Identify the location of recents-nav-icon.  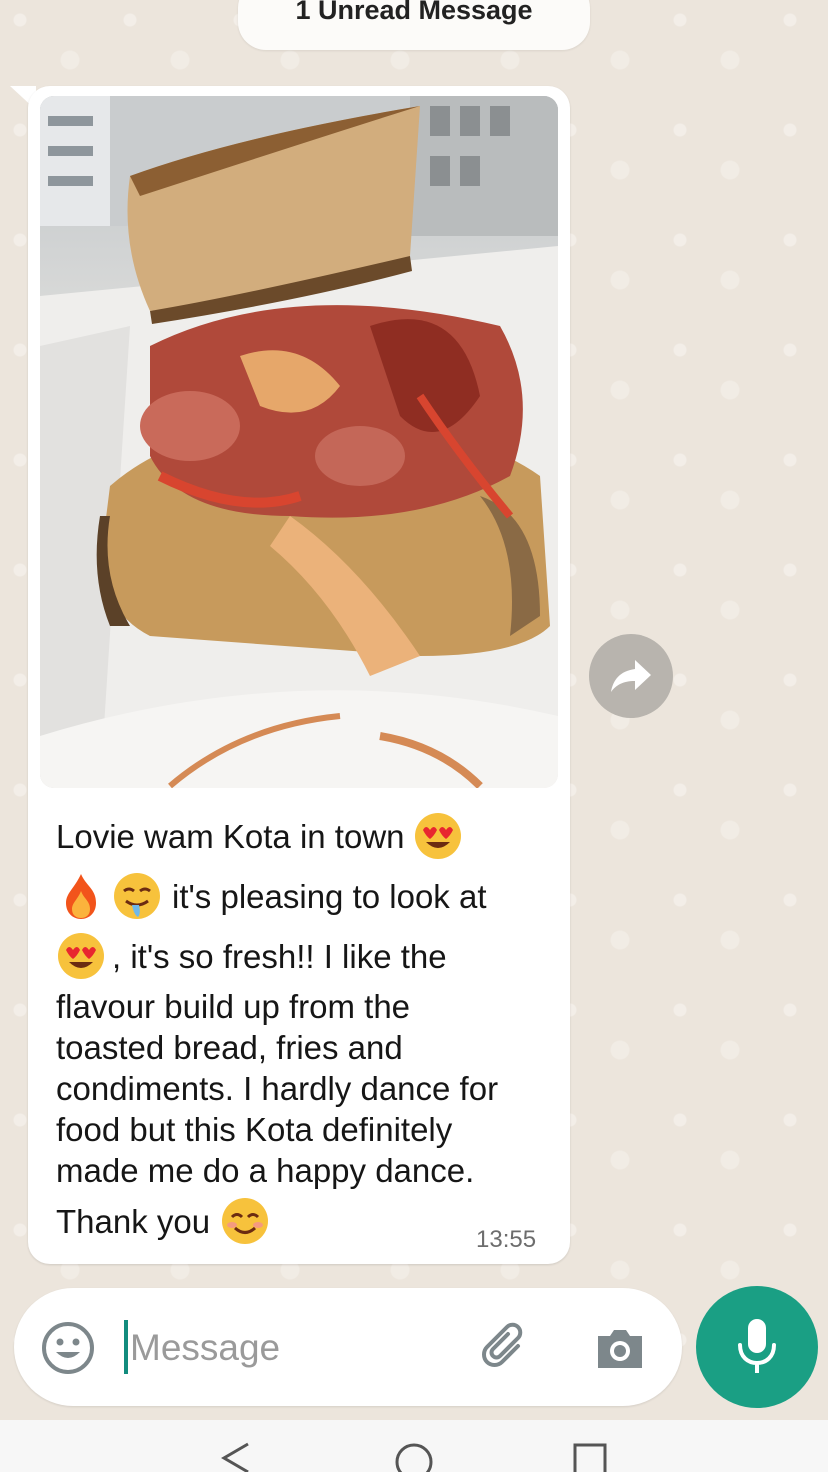
(590, 1456).